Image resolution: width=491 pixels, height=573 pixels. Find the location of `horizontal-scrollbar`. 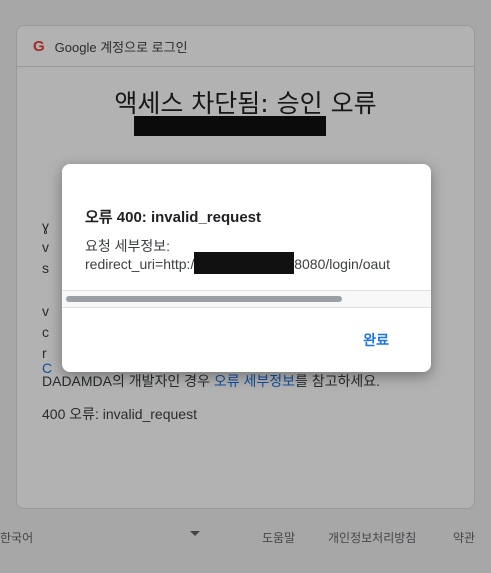

horizontal-scrollbar is located at coordinates (246, 299).